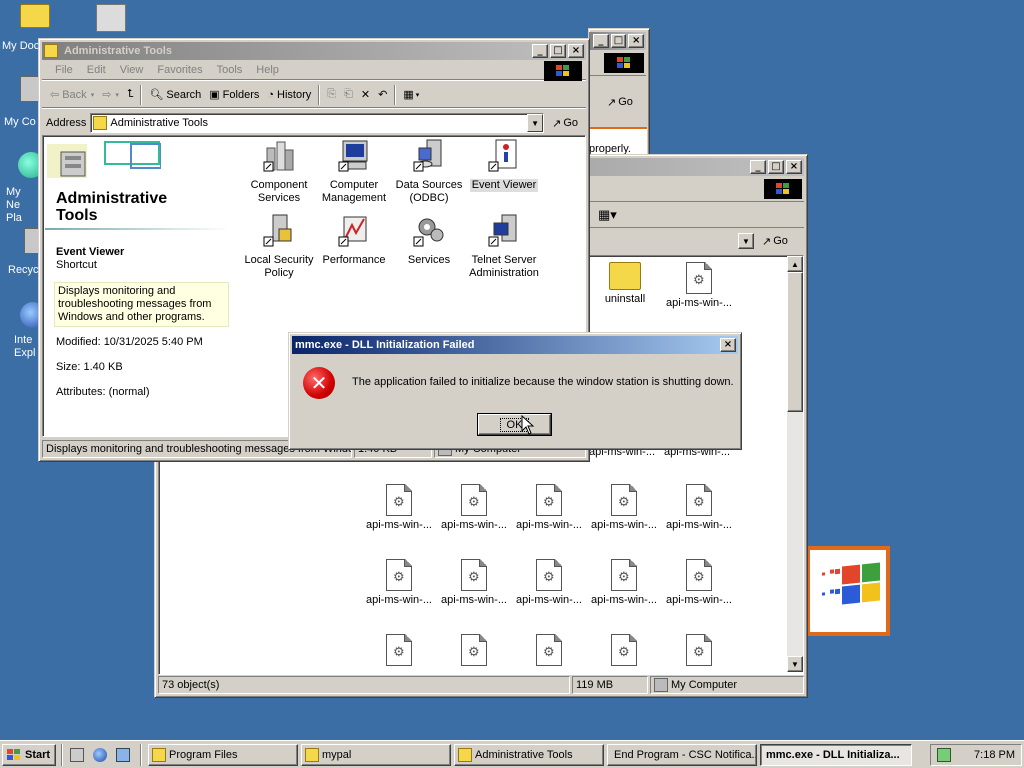 The width and height of the screenshot is (1024, 768). Describe the element at coordinates (795, 464) in the screenshot. I see `vertical-scrollbar: ▲ ▼` at that location.